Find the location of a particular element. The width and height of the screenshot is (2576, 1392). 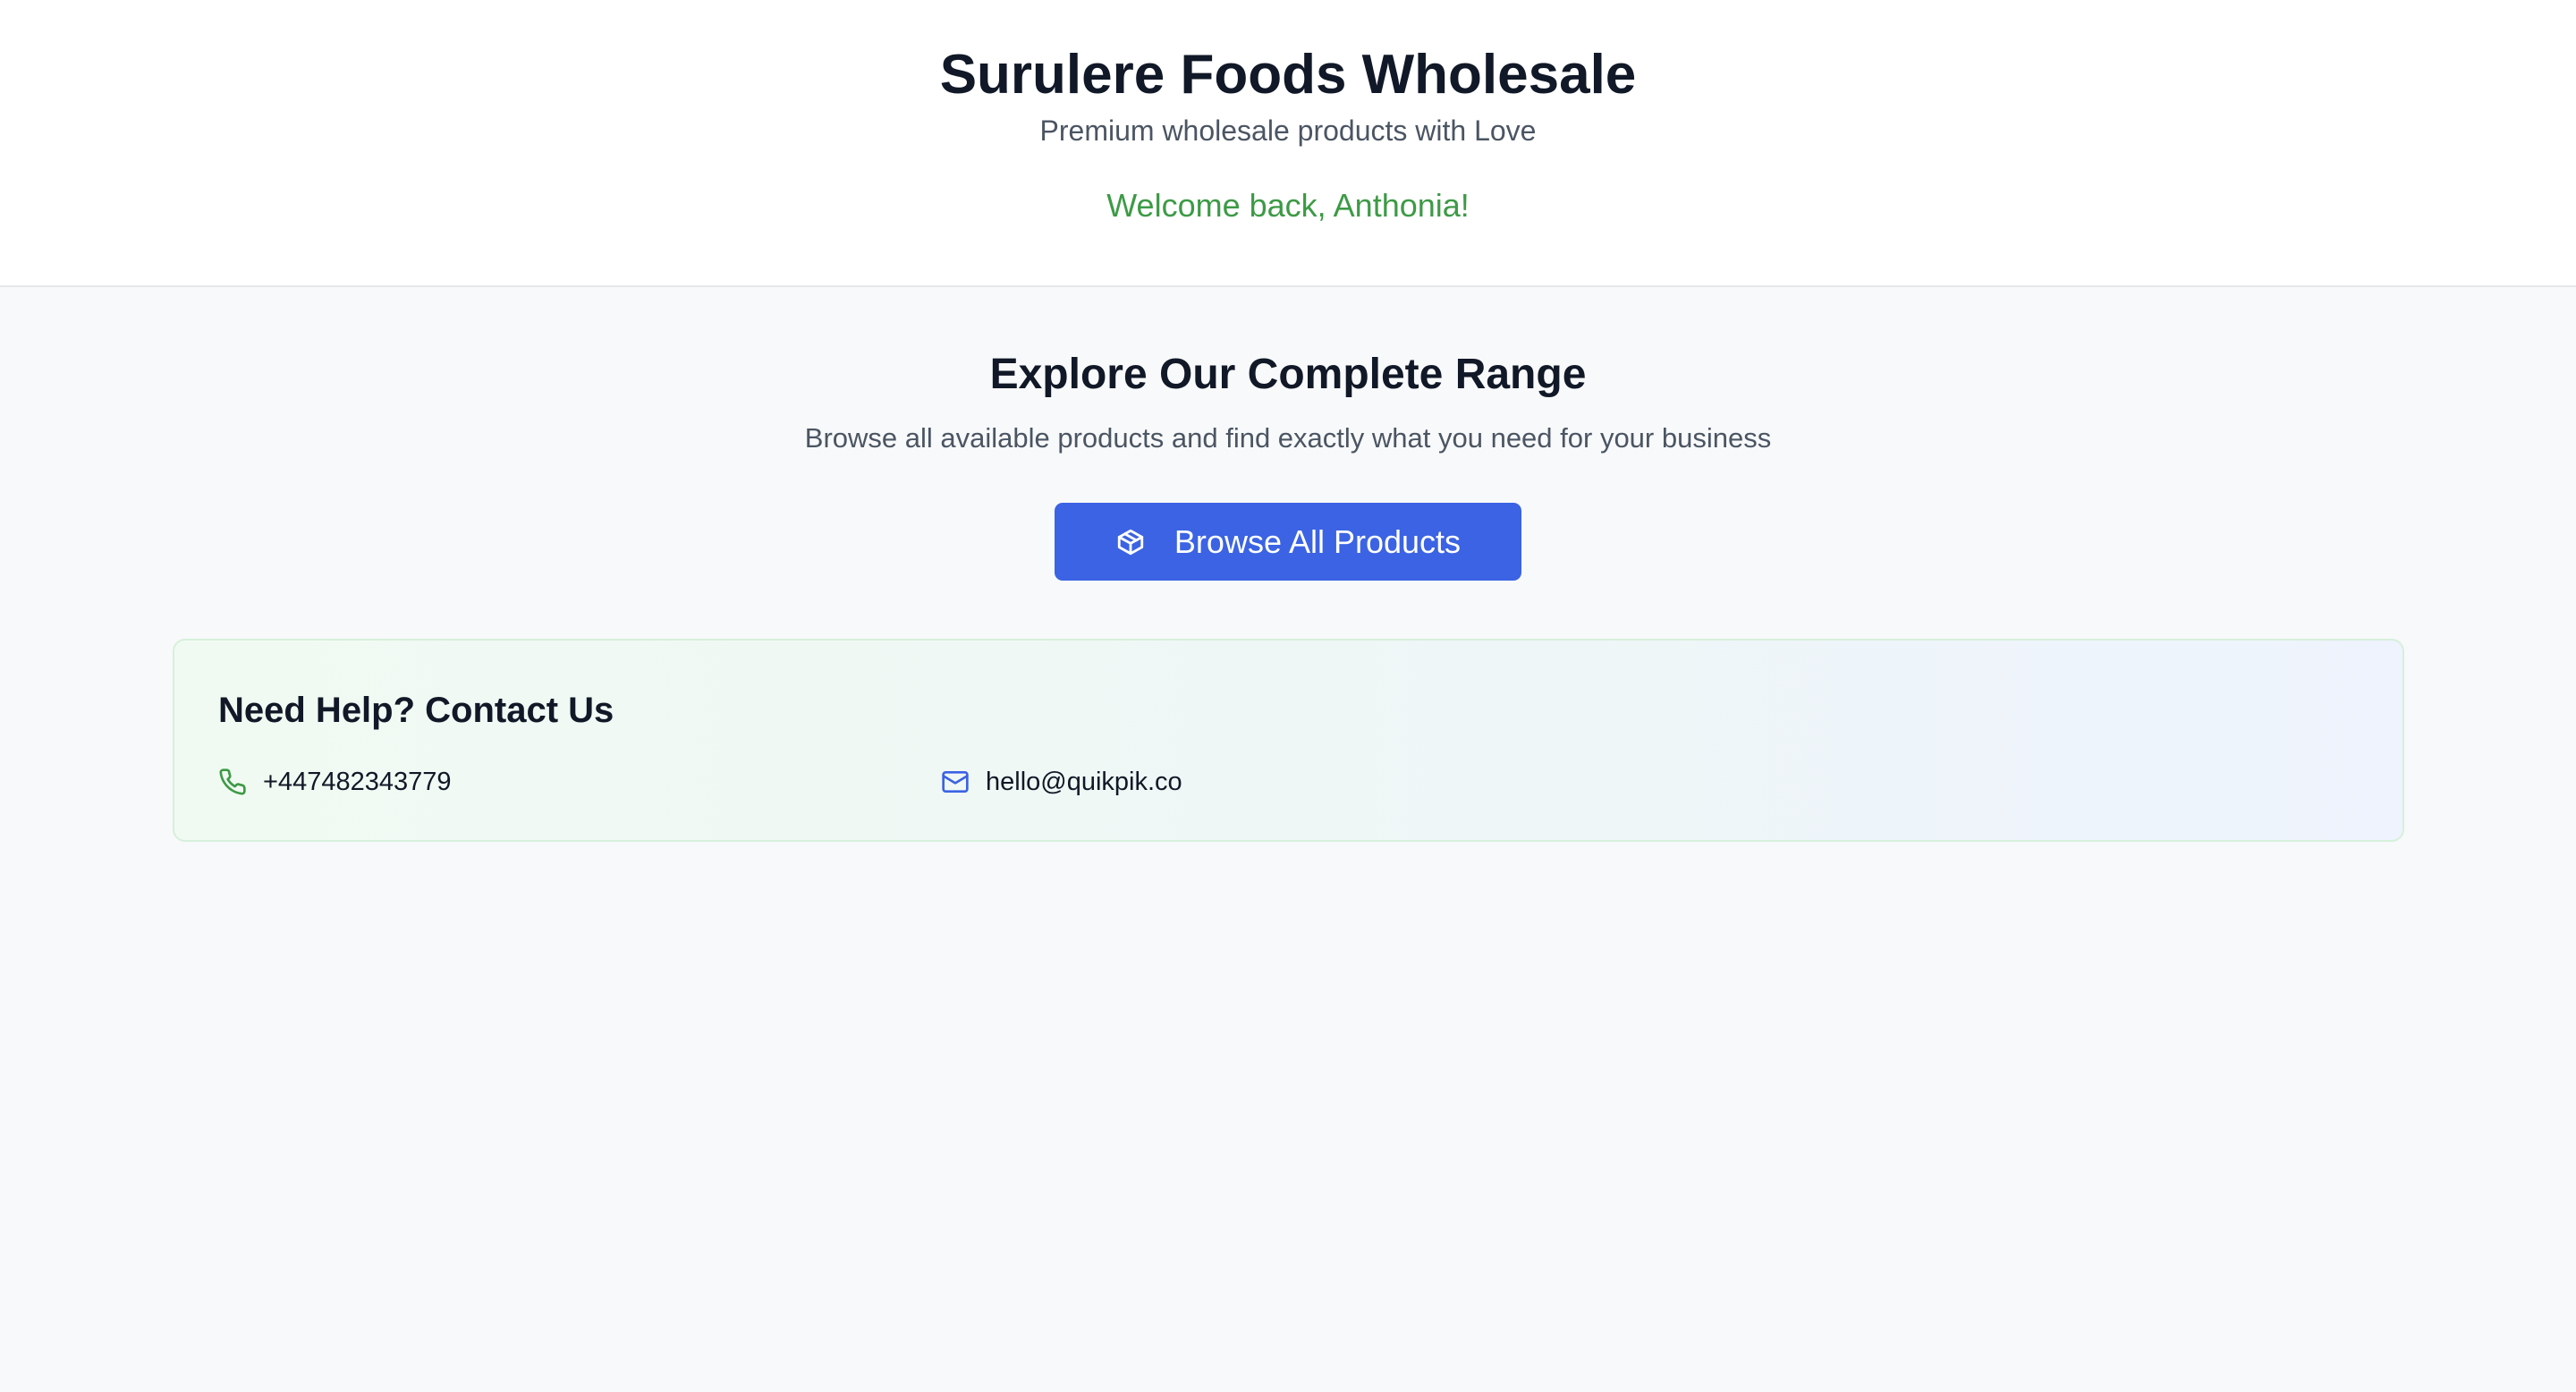

phone-icon is located at coordinates (232, 781).